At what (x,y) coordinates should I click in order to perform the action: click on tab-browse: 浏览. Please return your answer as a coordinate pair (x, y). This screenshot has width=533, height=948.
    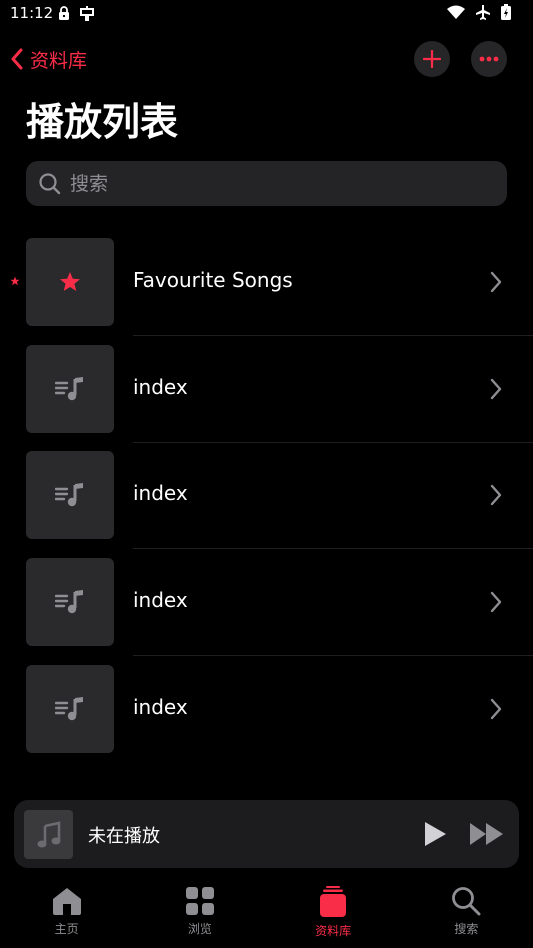
    Looking at the image, I should click on (199, 913).